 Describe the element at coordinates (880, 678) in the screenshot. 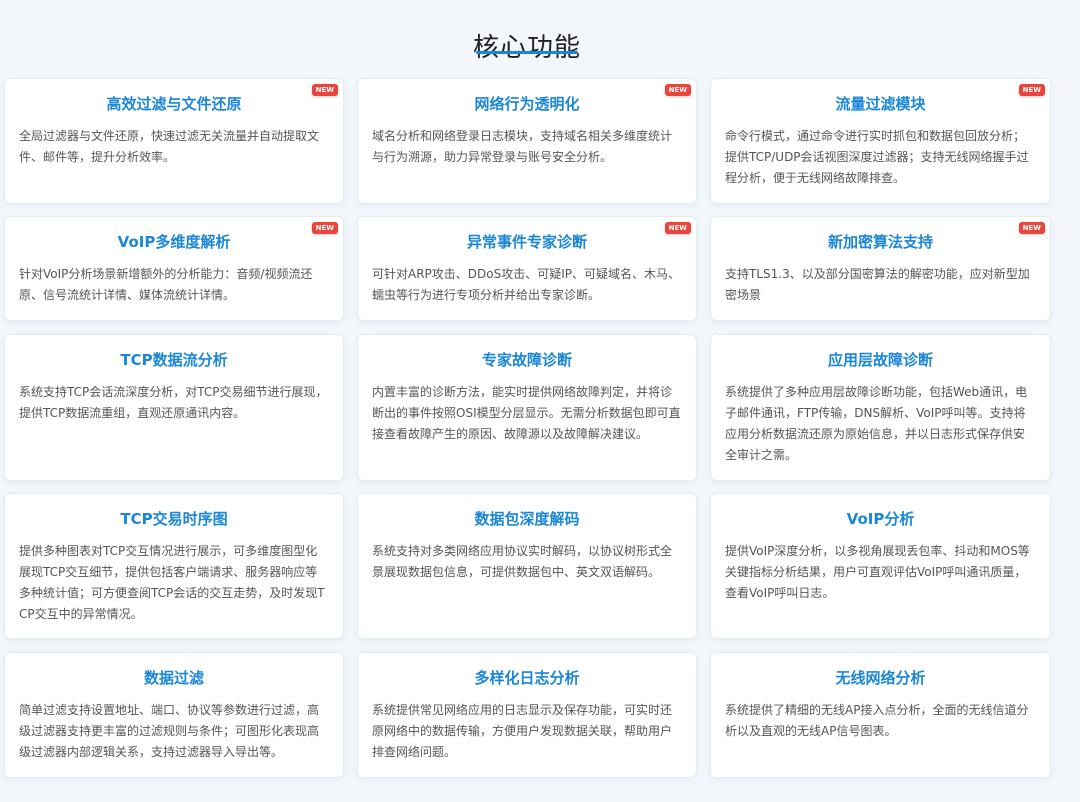

I see `card-title: 无线网络分析` at that location.